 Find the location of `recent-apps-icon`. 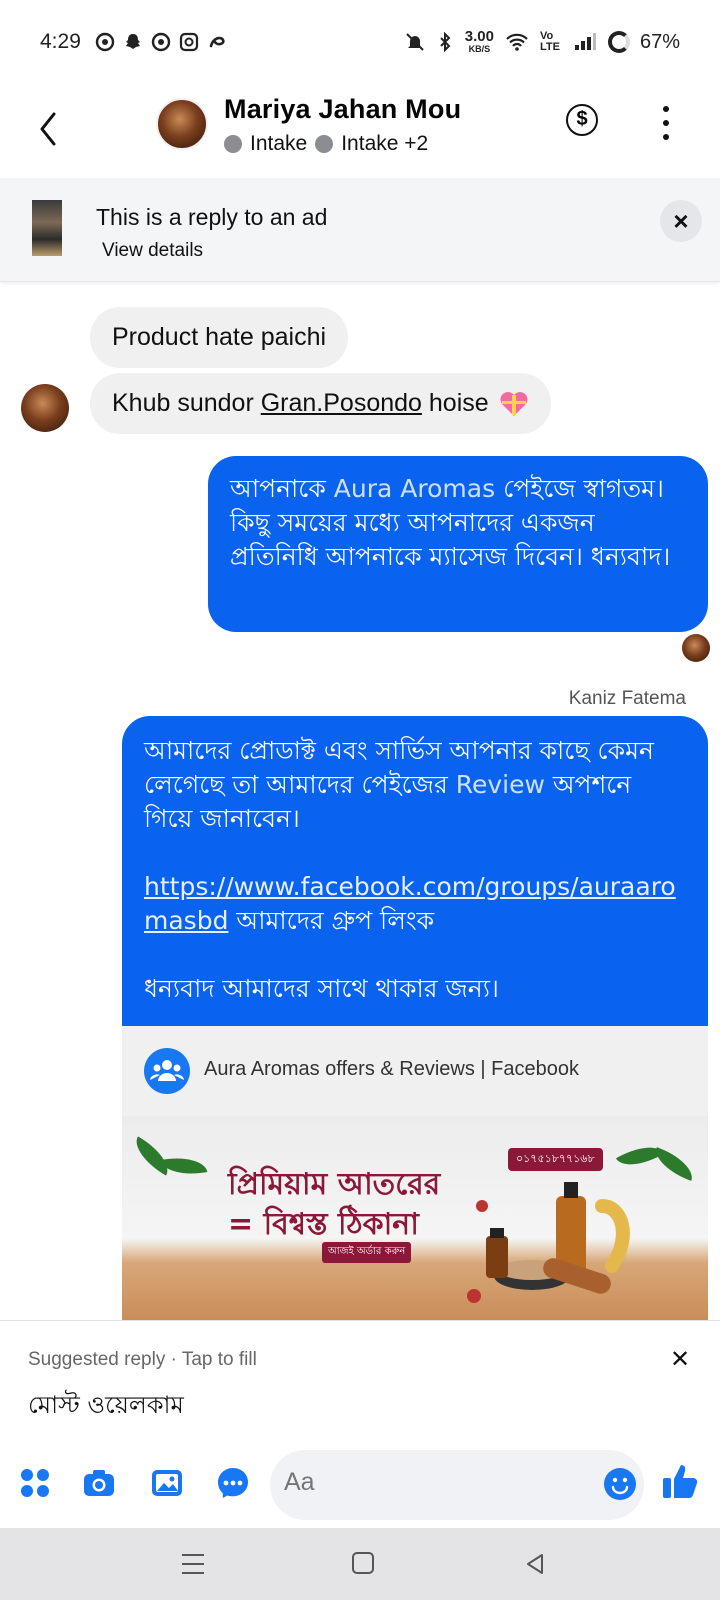

recent-apps-icon is located at coordinates (193, 1564).